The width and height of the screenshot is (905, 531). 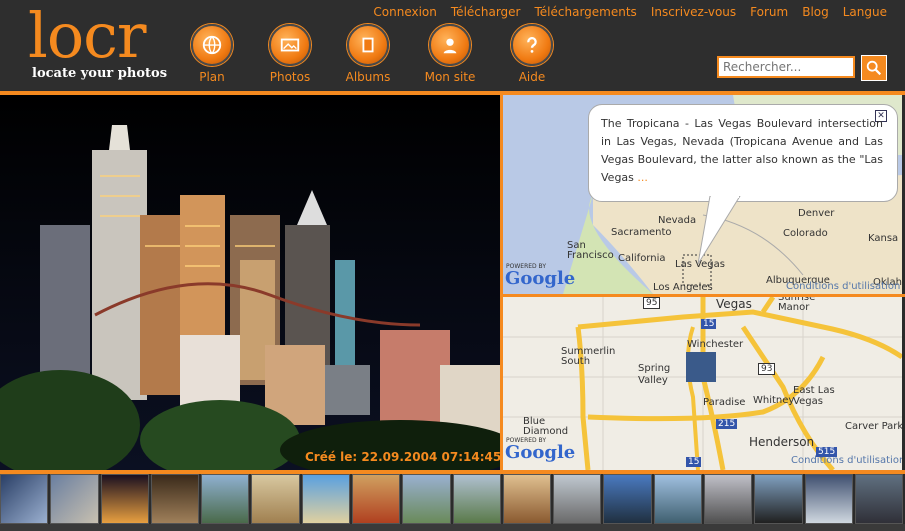 I want to click on user-icon, so click(x=450, y=45).